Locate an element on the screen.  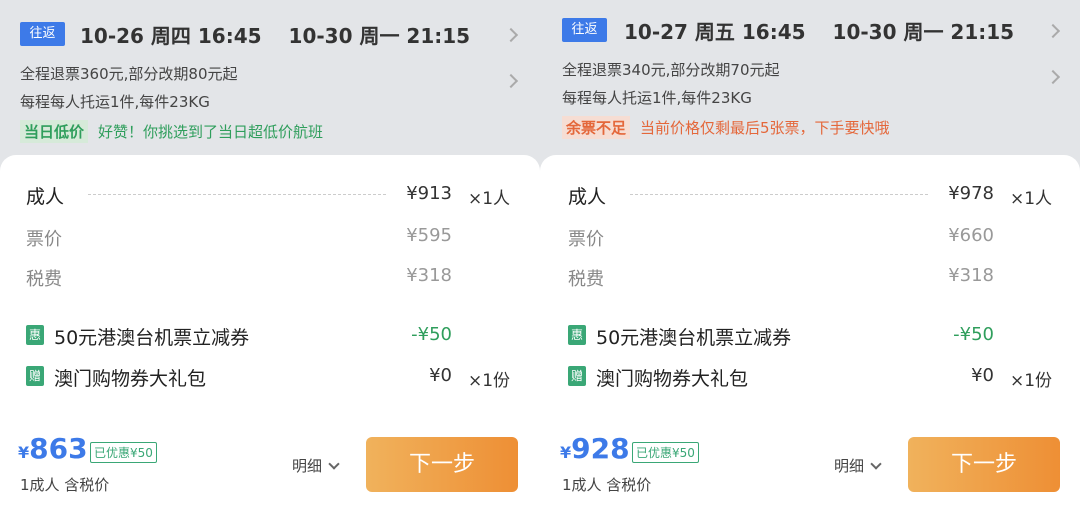
refund-policy: 全程退票360元,部分改期80元起 is located at coordinates (129, 74).